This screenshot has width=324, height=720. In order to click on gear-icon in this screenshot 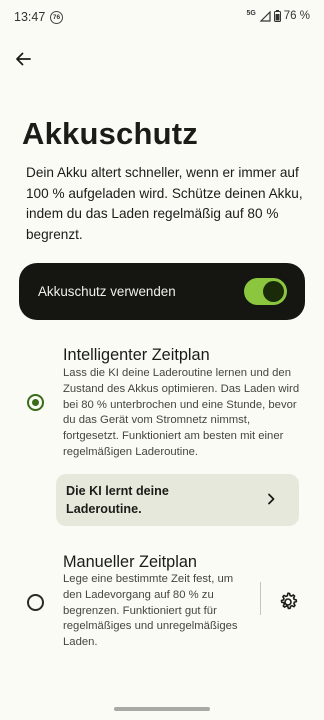, I will do `click(289, 601)`.